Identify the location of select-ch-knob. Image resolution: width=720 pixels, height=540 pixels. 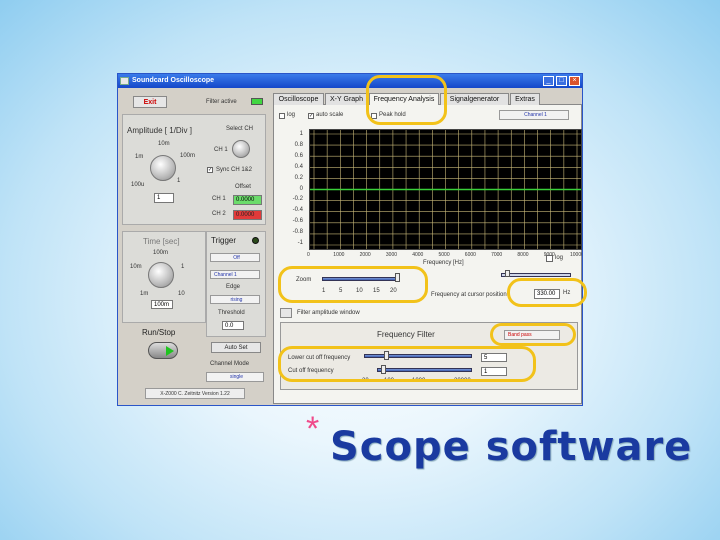
(241, 149).